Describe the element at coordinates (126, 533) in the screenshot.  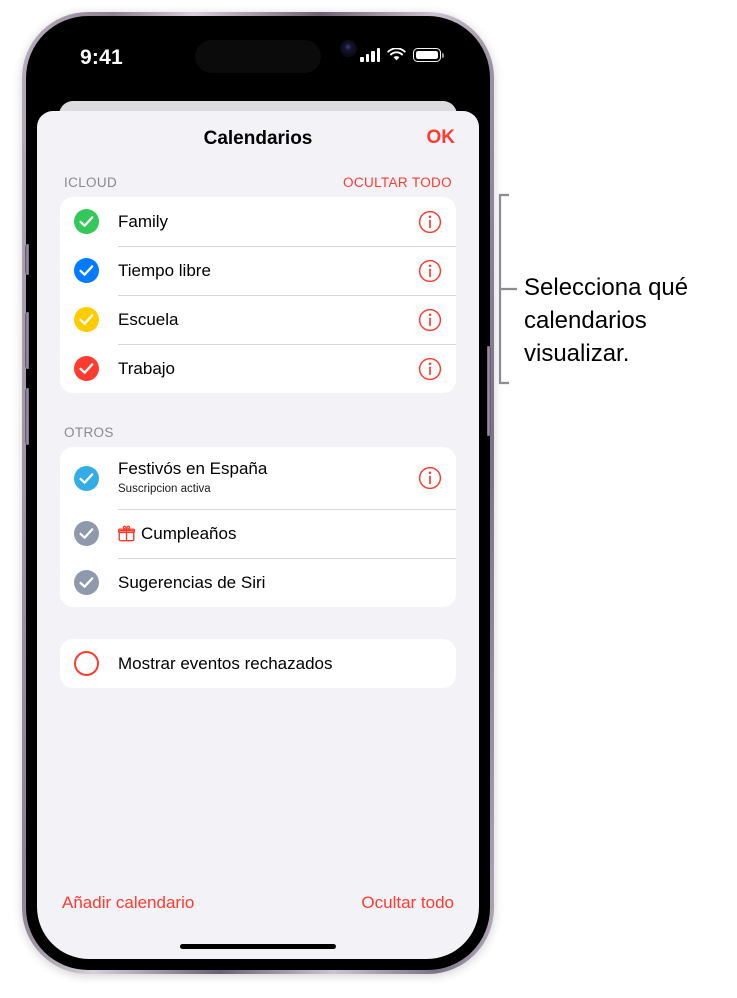
I see `gift-icon` at that location.